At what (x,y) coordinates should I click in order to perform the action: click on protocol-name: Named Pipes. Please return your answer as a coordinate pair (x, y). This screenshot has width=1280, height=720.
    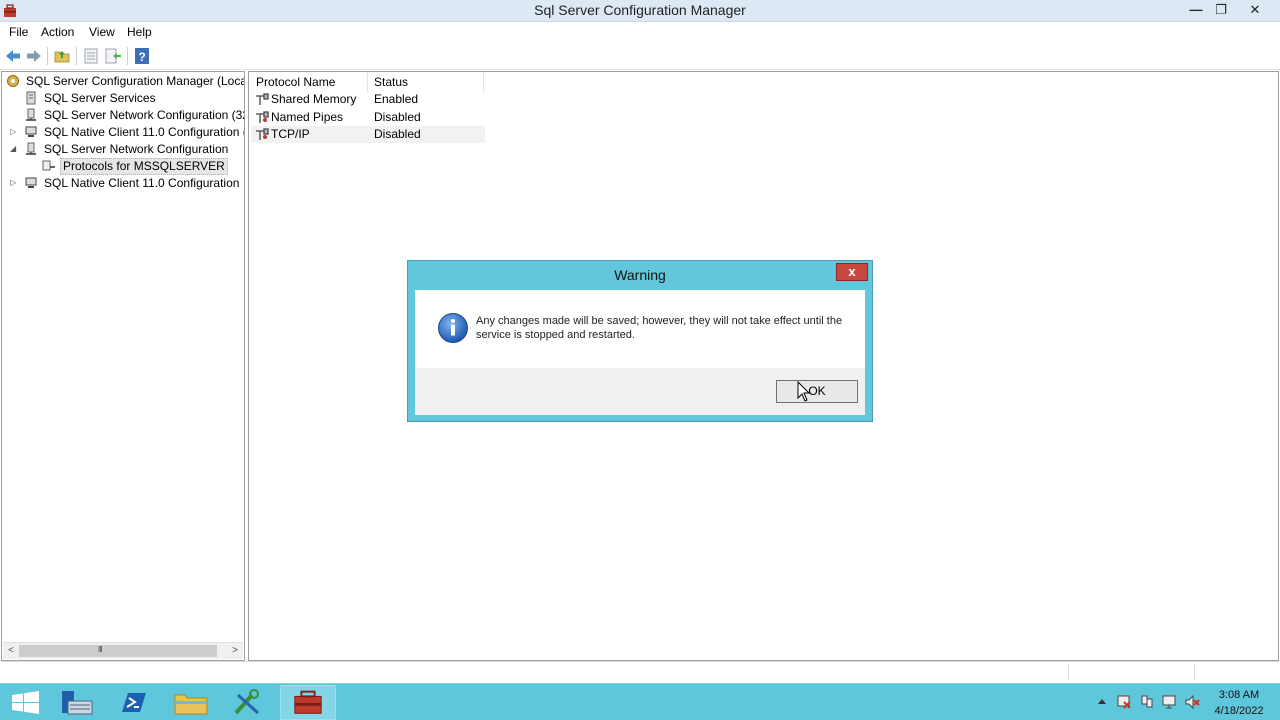
    Looking at the image, I should click on (307, 117).